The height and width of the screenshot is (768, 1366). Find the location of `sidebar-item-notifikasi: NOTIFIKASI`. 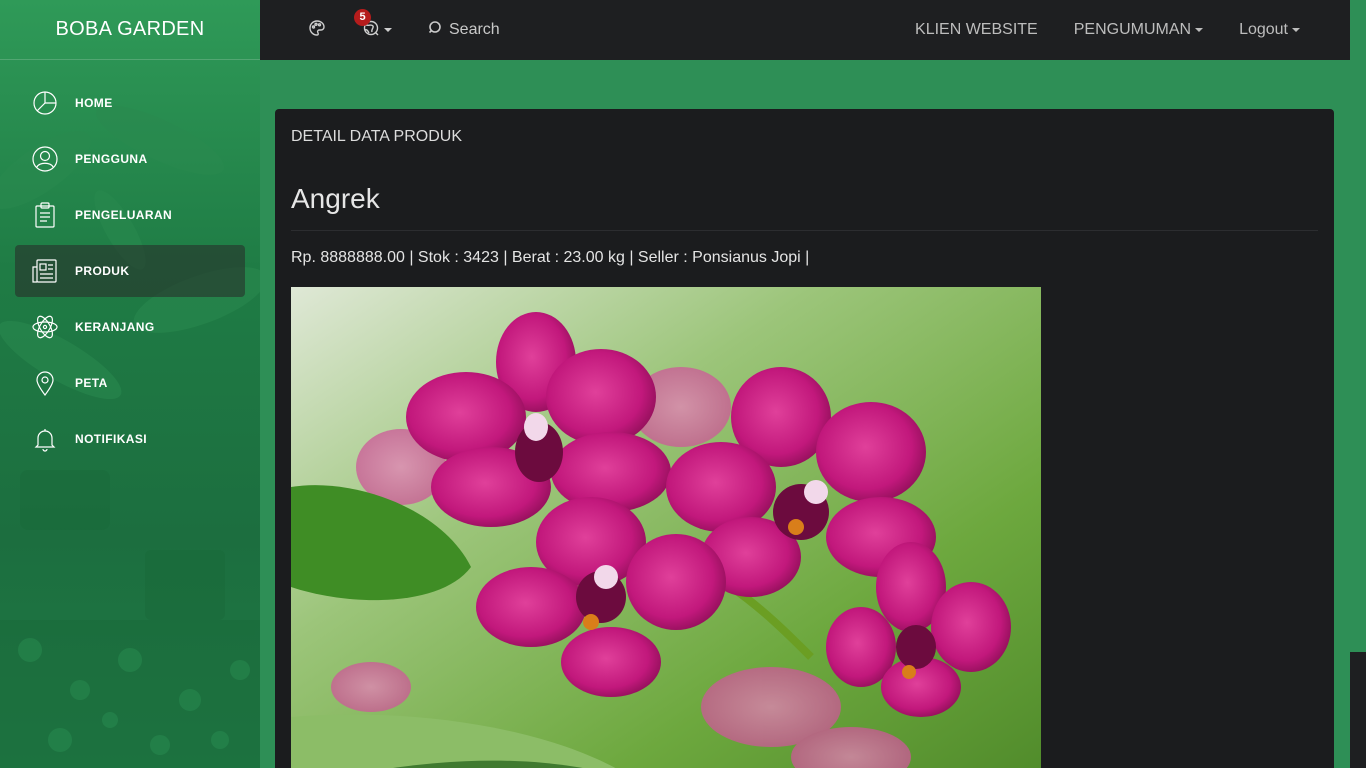

sidebar-item-notifikasi: NOTIFIKASI is located at coordinates (130, 439).